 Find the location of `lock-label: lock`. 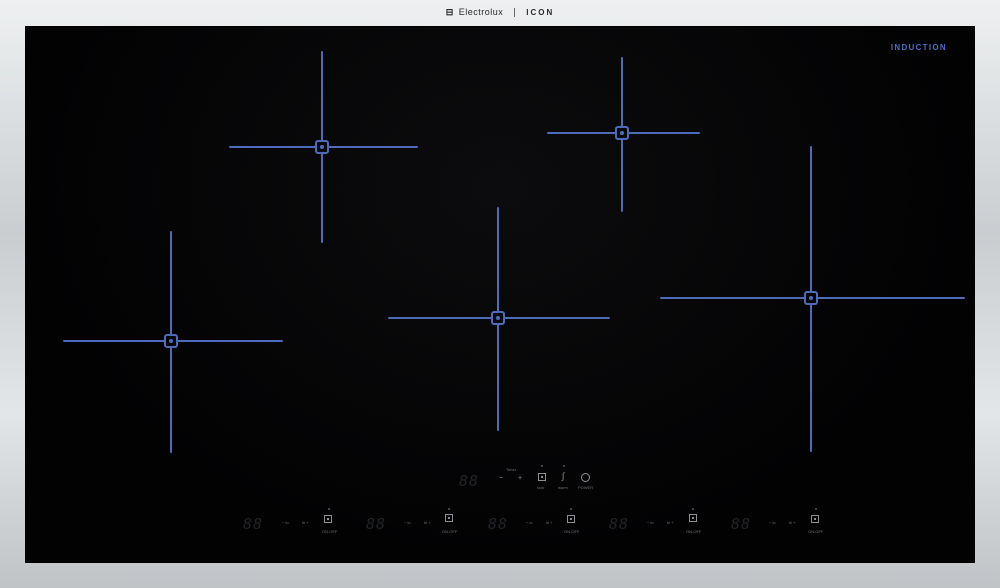

lock-label: lock is located at coordinates (541, 487).